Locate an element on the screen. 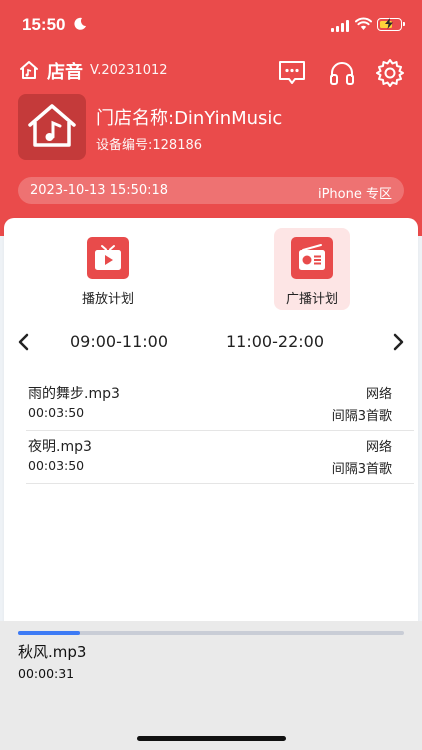  moon-icon is located at coordinates (80, 23).